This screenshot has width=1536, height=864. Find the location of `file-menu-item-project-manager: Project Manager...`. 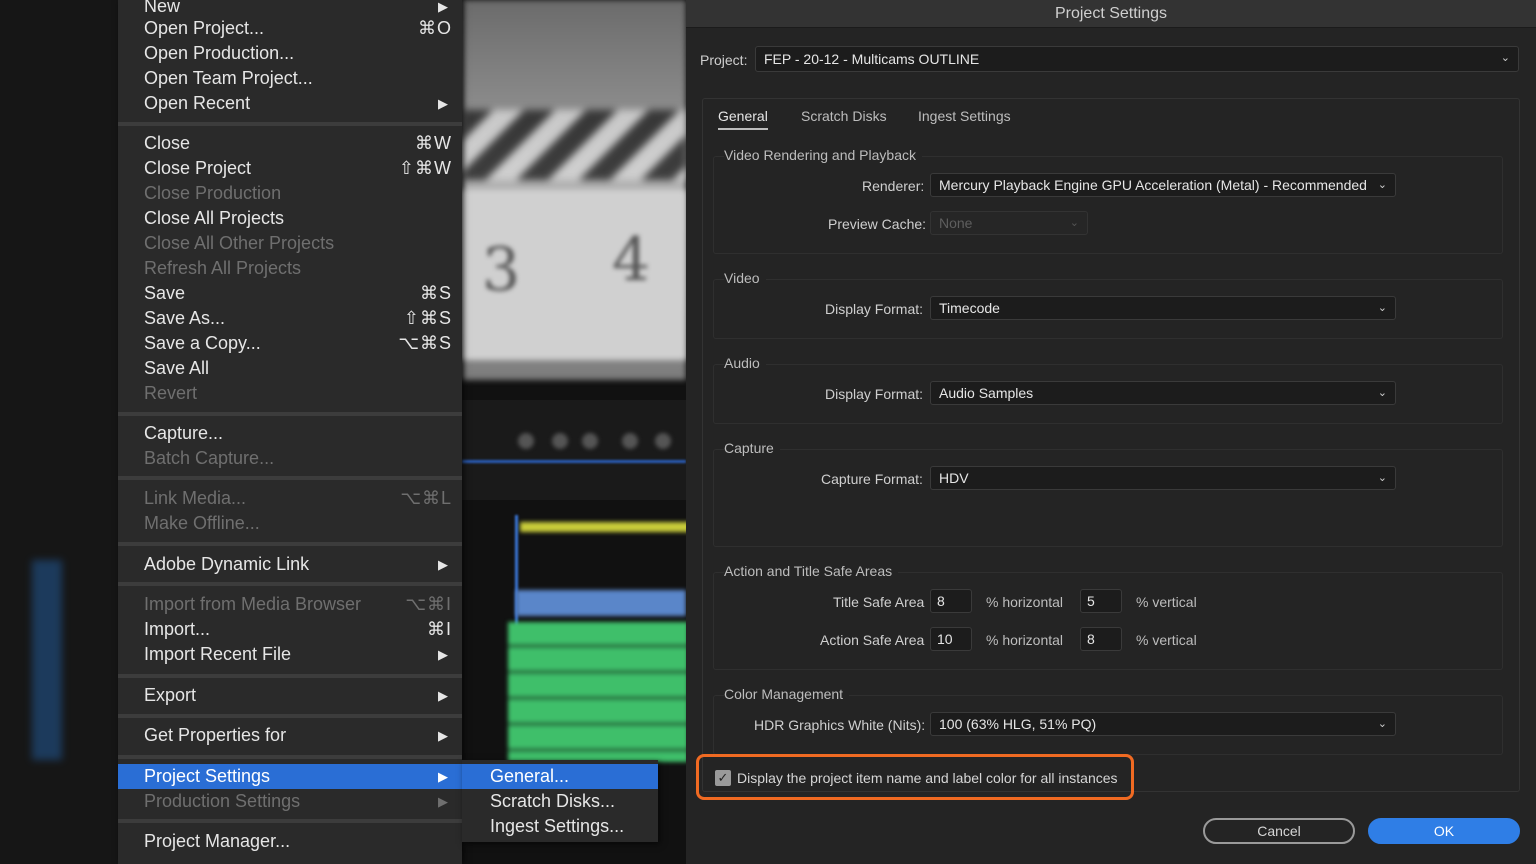

file-menu-item-project-manager: Project Manager... is located at coordinates (290, 841).